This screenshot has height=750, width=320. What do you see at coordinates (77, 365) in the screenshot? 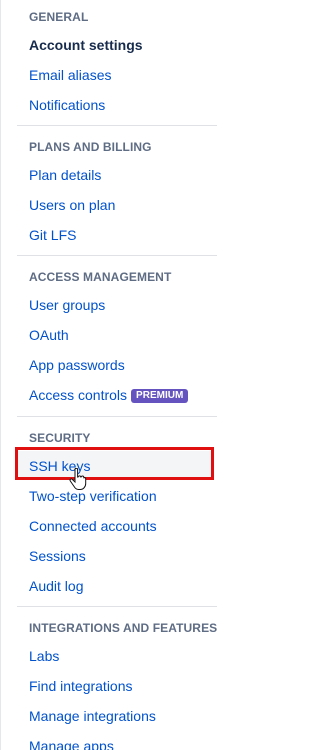
I see `sidebar-item-app-passwords: App passwords` at bounding box center [77, 365].